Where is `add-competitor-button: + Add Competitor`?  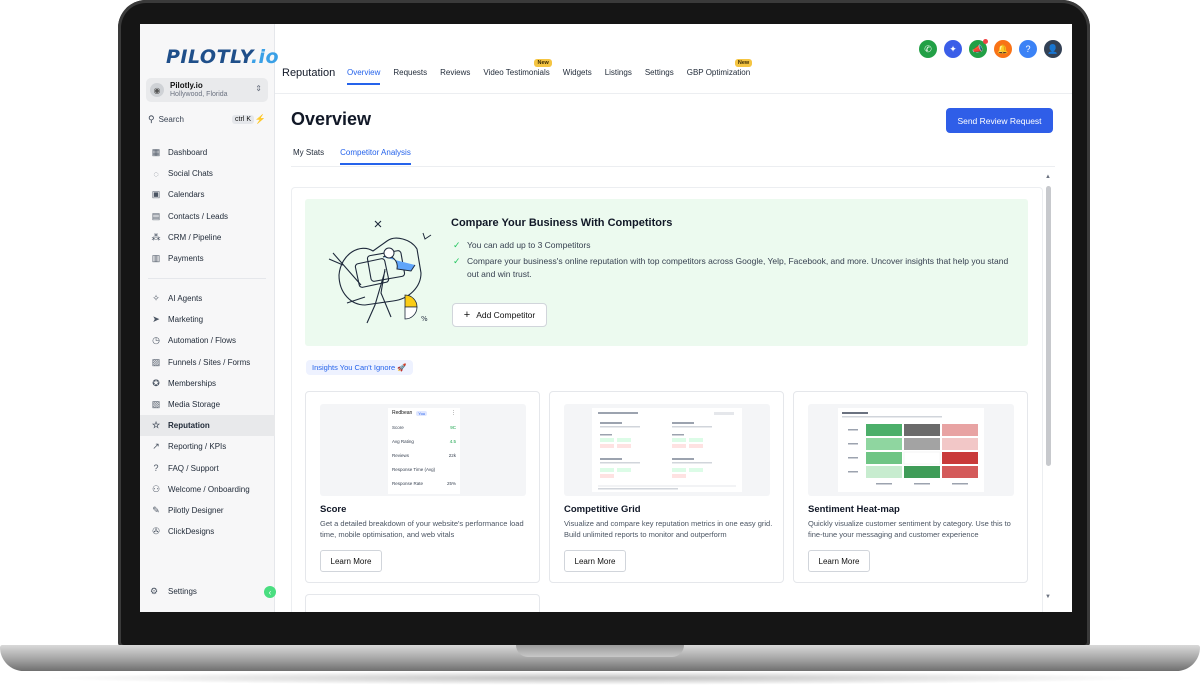 add-competitor-button: + Add Competitor is located at coordinates (499, 315).